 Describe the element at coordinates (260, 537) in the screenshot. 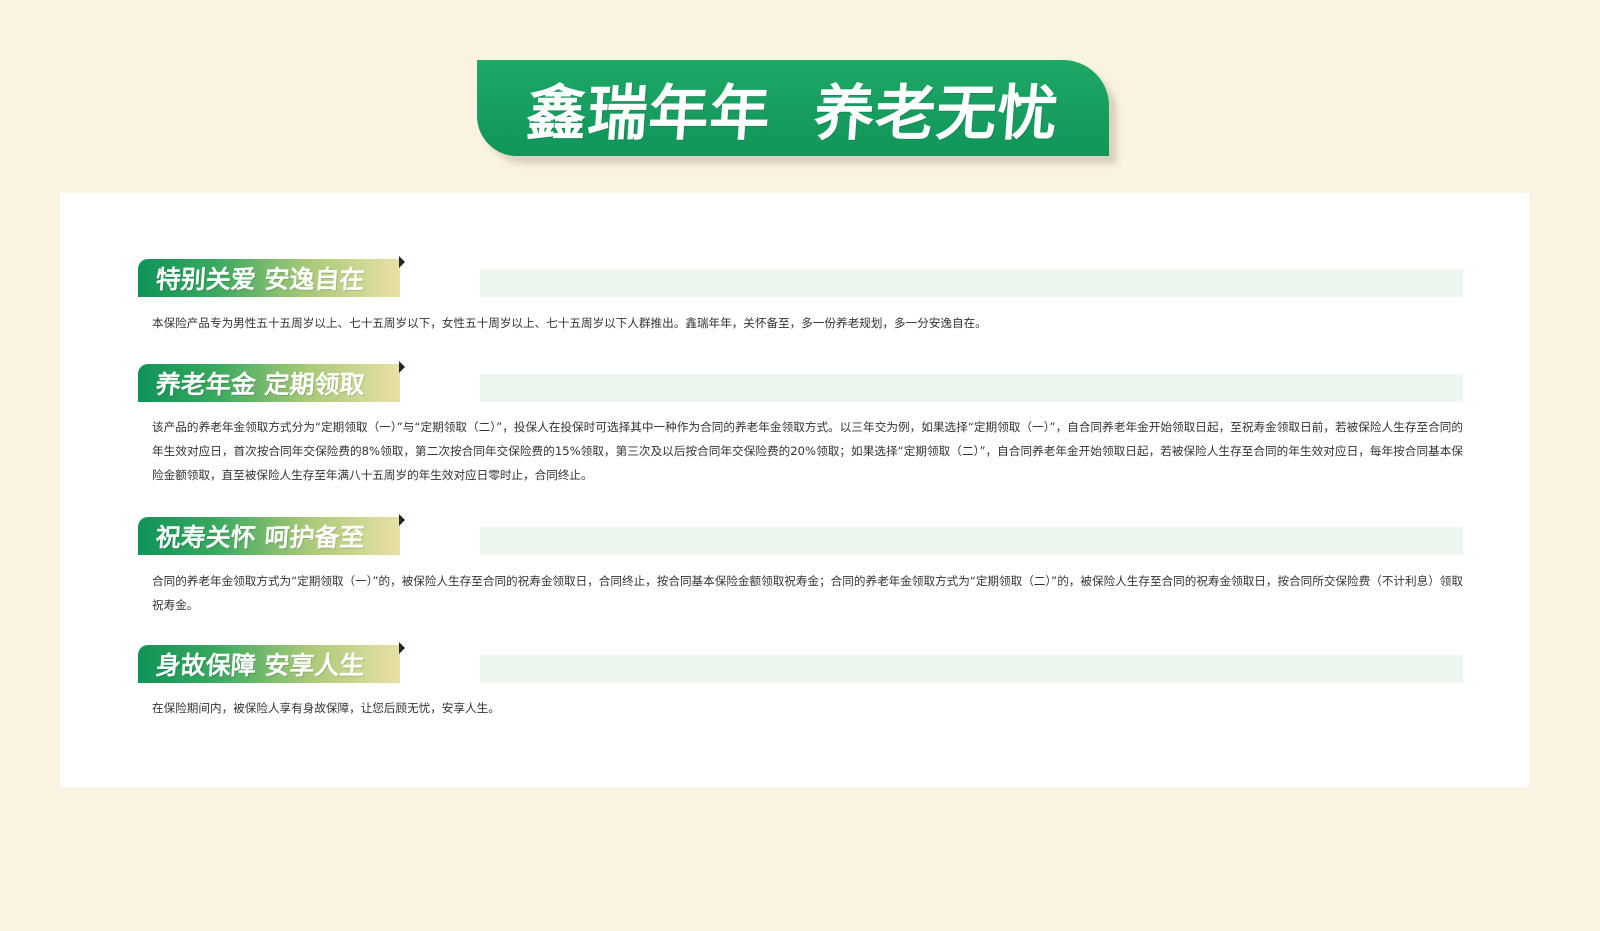

I see `section-heading: 祝寿关怀 呵护备至` at that location.